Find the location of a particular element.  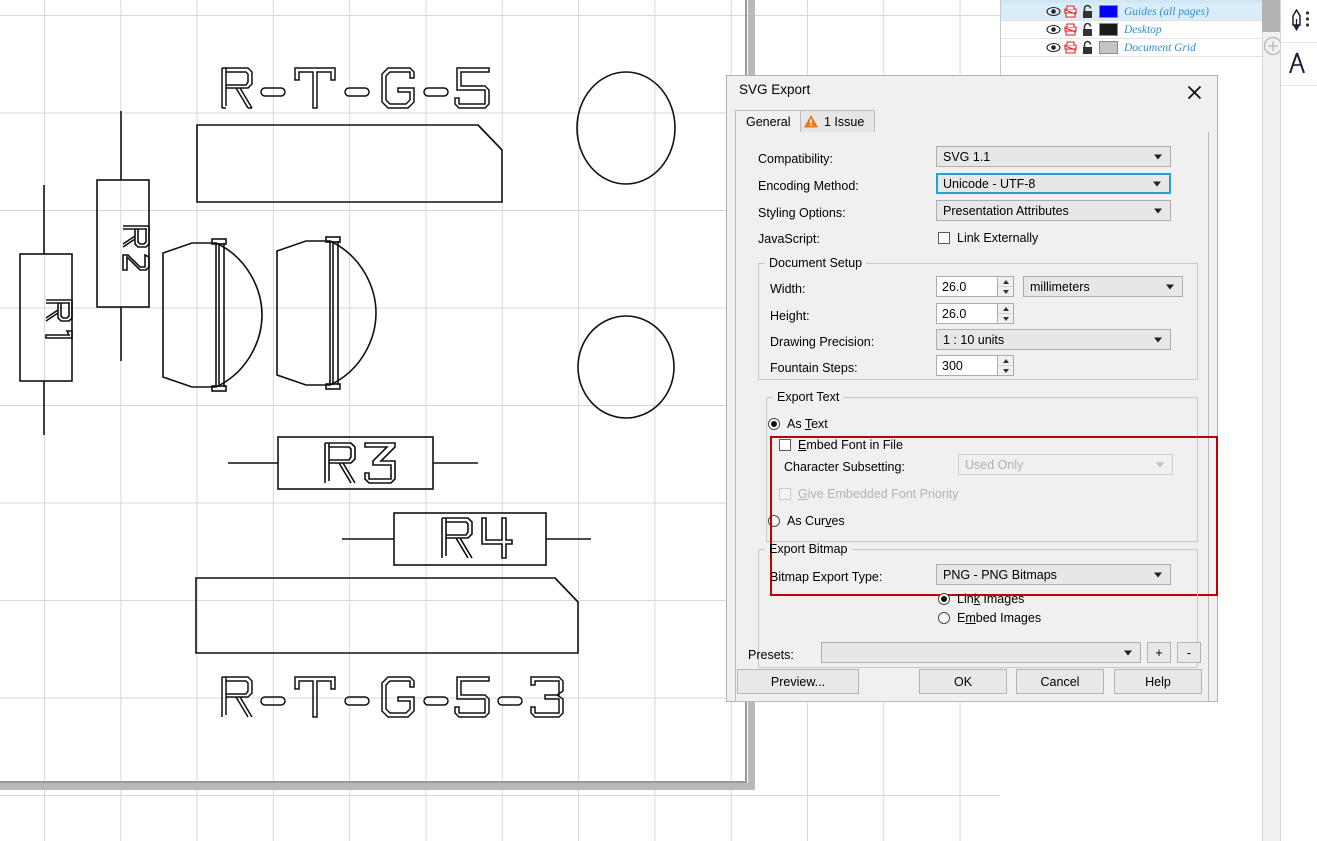

height-stepper: 26.0 is located at coordinates (975, 313).